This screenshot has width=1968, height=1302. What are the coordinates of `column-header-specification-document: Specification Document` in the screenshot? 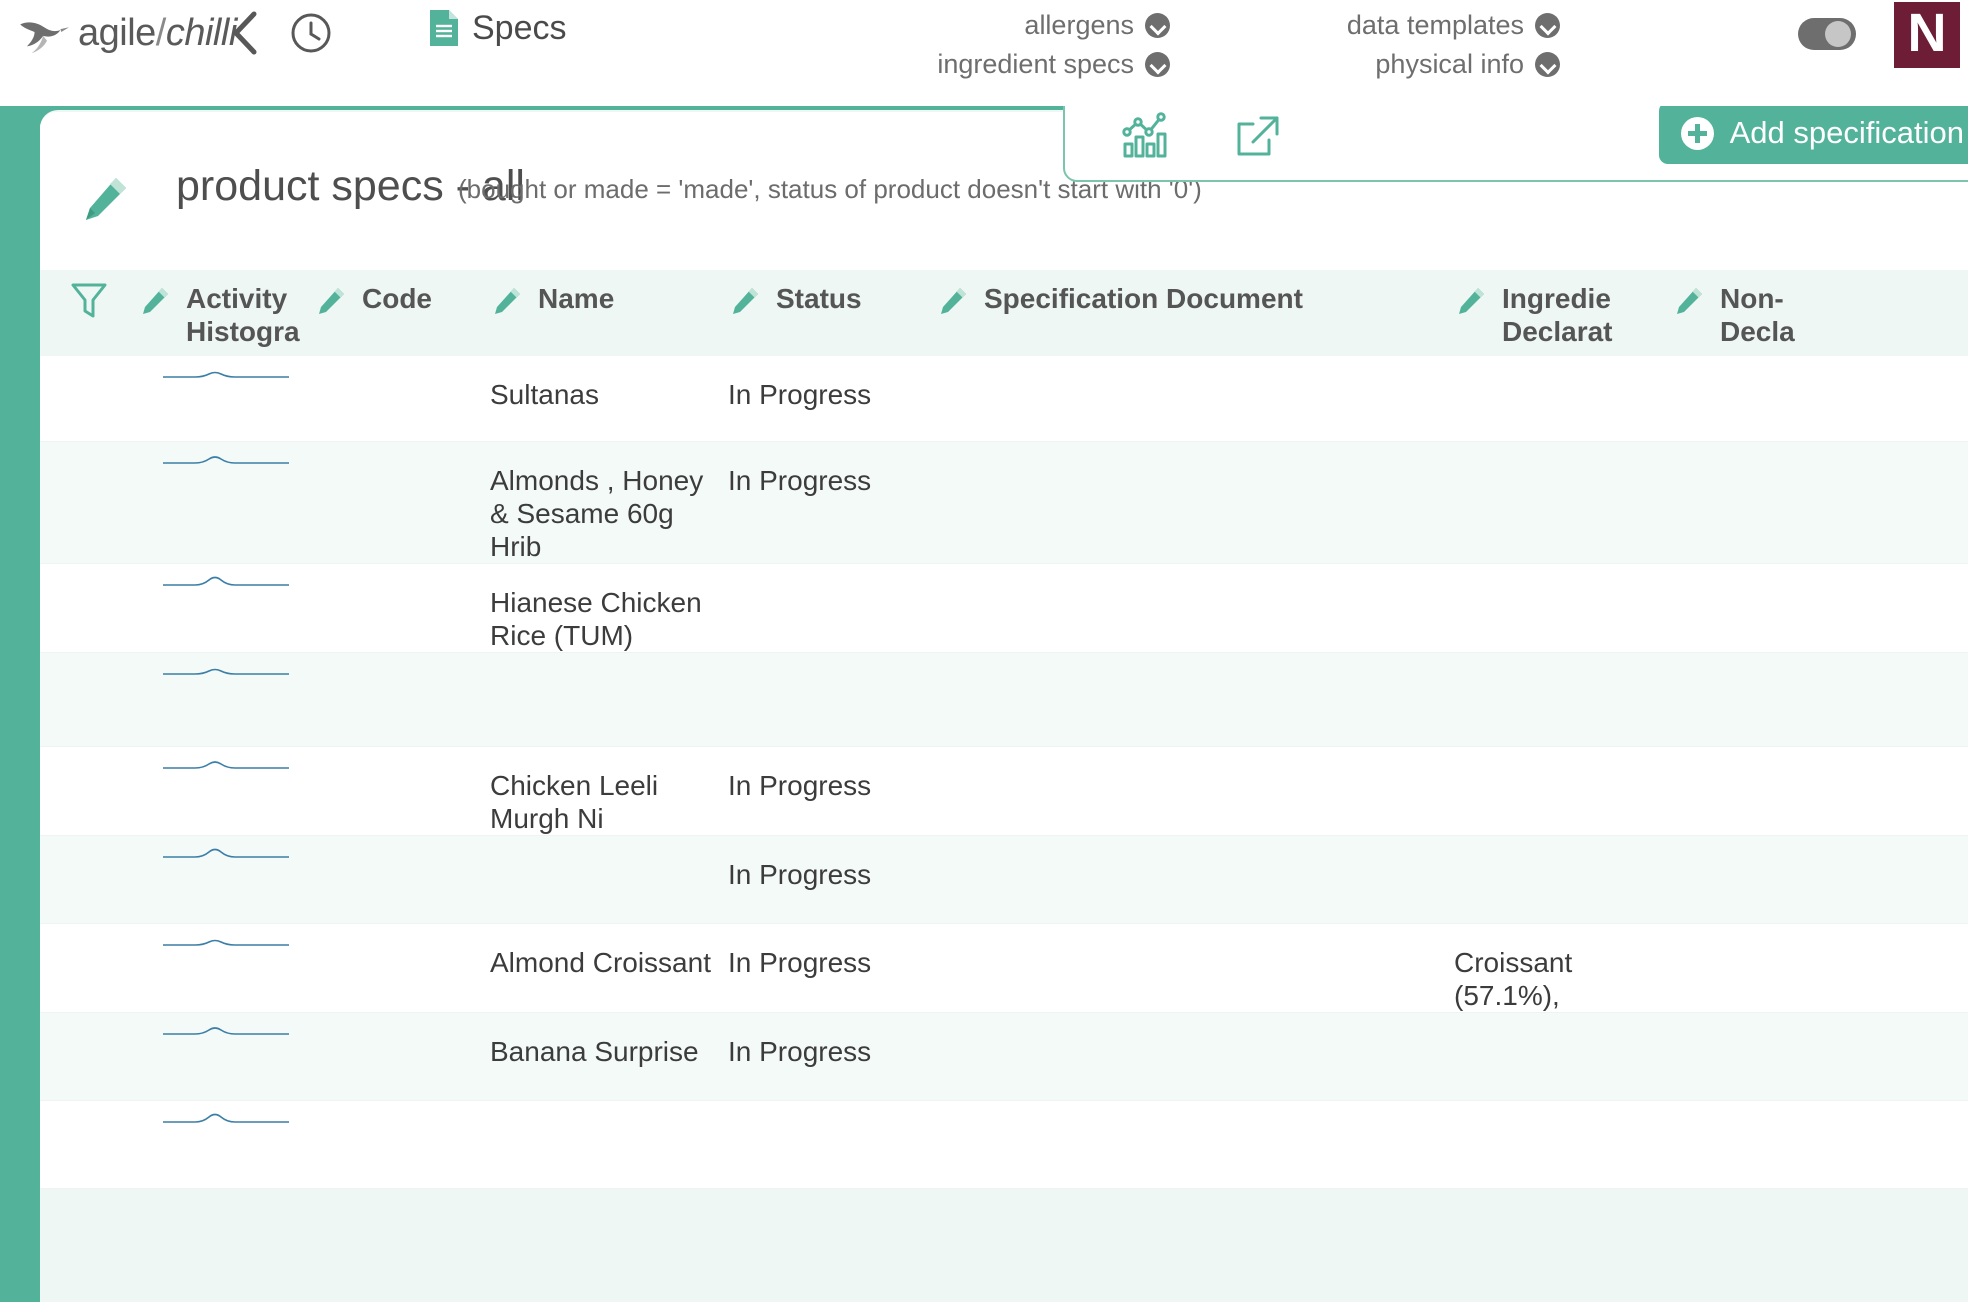 It's located at (1195, 313).